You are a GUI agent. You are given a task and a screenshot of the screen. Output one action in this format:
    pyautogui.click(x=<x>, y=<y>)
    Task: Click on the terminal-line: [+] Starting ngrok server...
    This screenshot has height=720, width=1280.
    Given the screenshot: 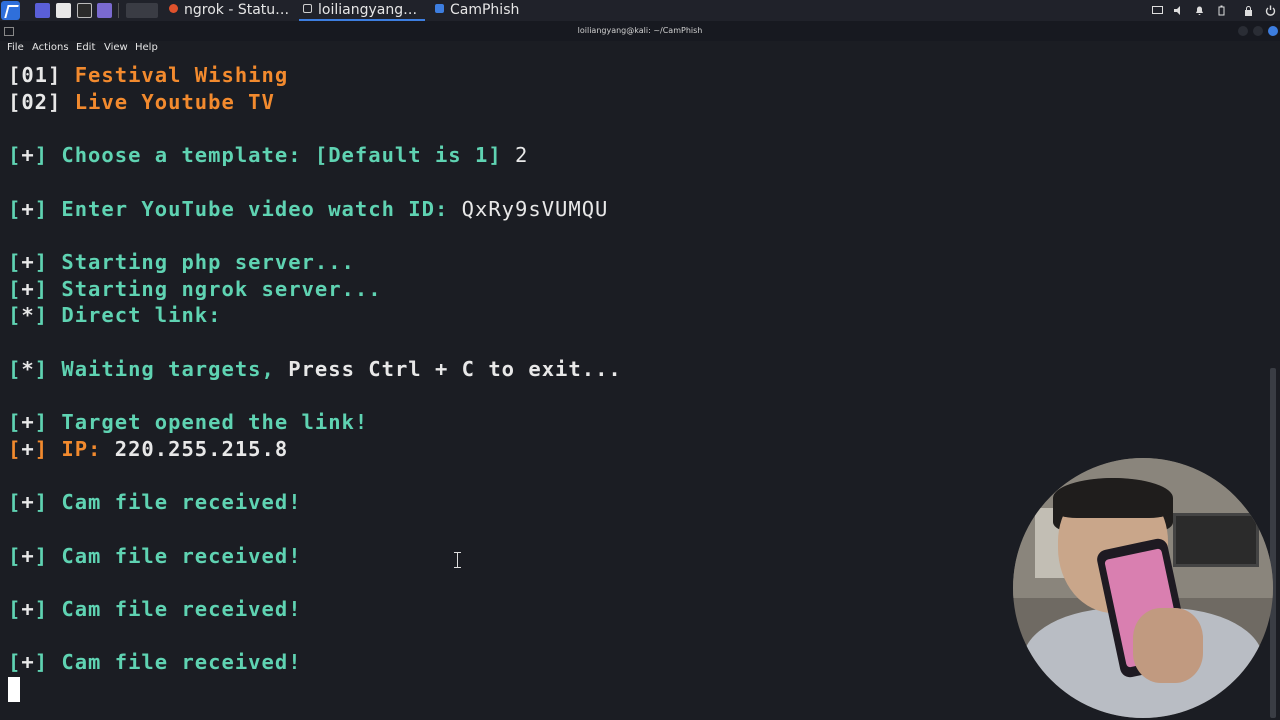 What is the action you would take?
    pyautogui.click(x=195, y=289)
    